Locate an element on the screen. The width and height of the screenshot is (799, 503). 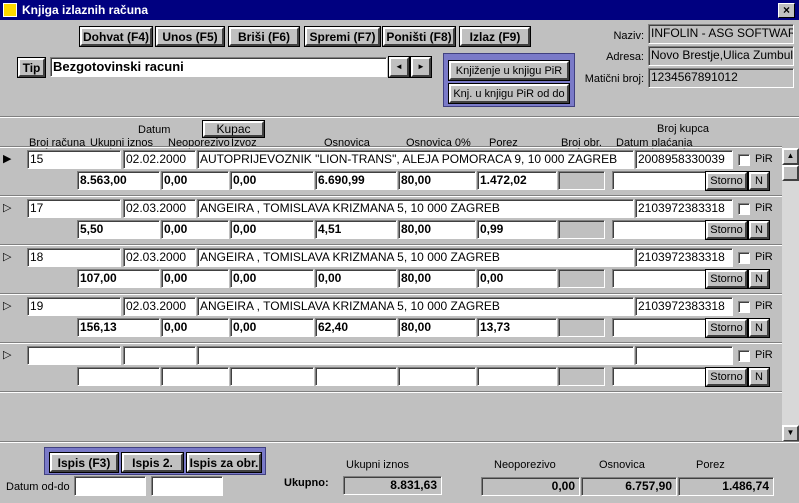
pir-label: PiR is located at coordinates (764, 355).